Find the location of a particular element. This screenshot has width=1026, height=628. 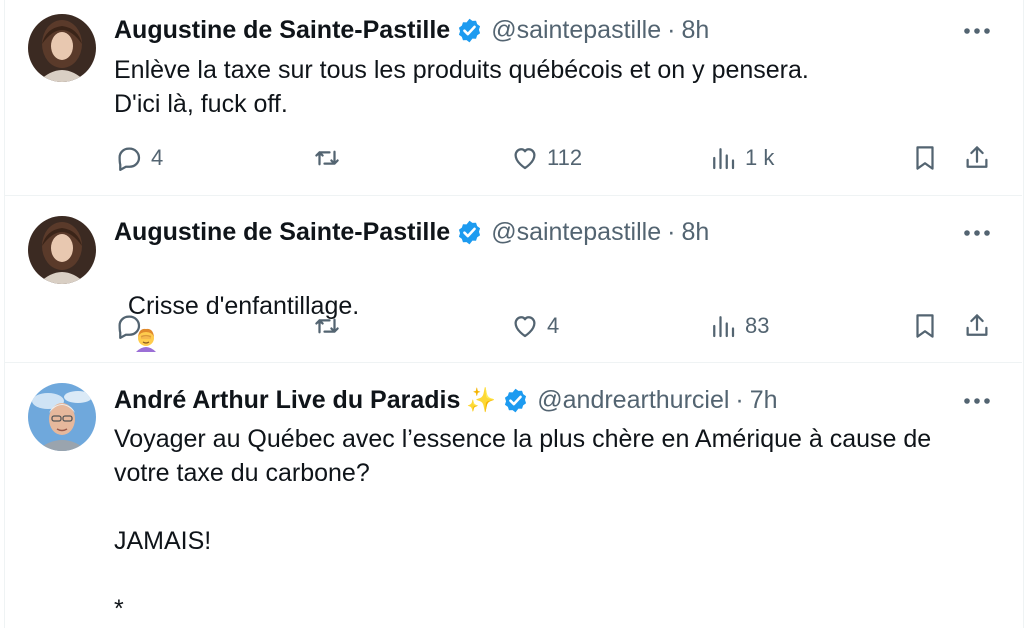

reply-button is located at coordinates (132, 326).